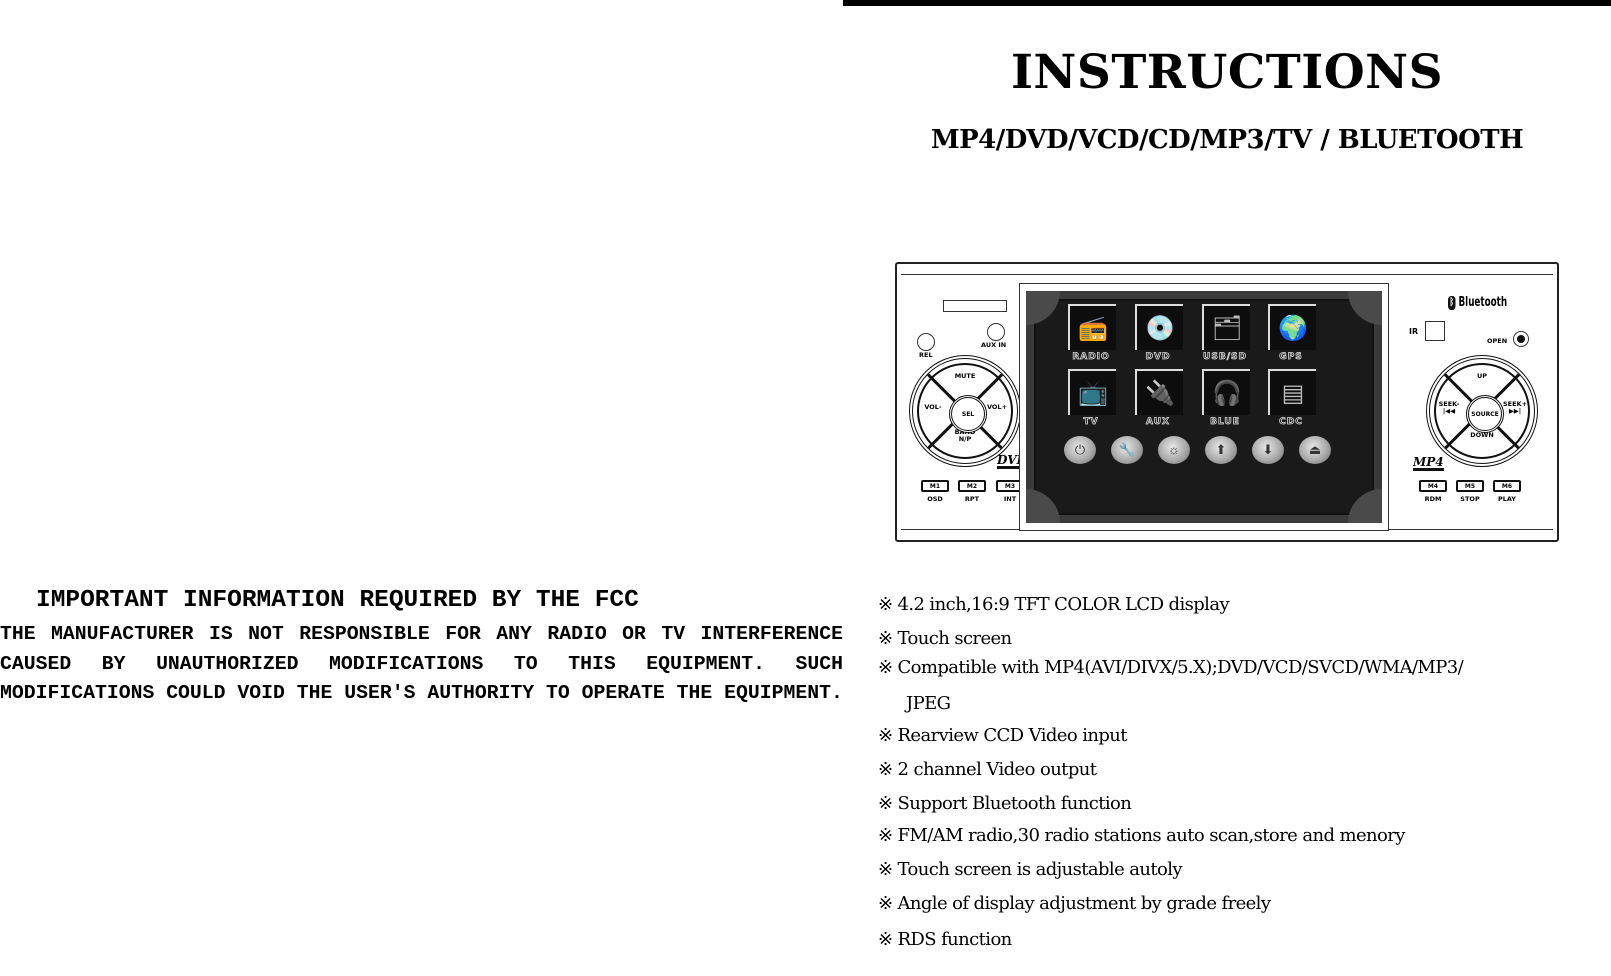 The image size is (1611, 976). I want to click on brightness-icon: ☼, so click(1174, 450).